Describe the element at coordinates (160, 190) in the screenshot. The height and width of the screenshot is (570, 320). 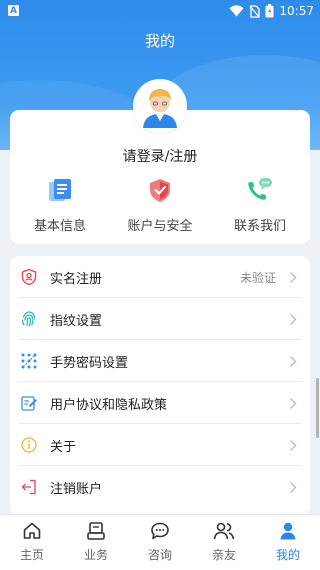
I see `shield-check-icon` at that location.